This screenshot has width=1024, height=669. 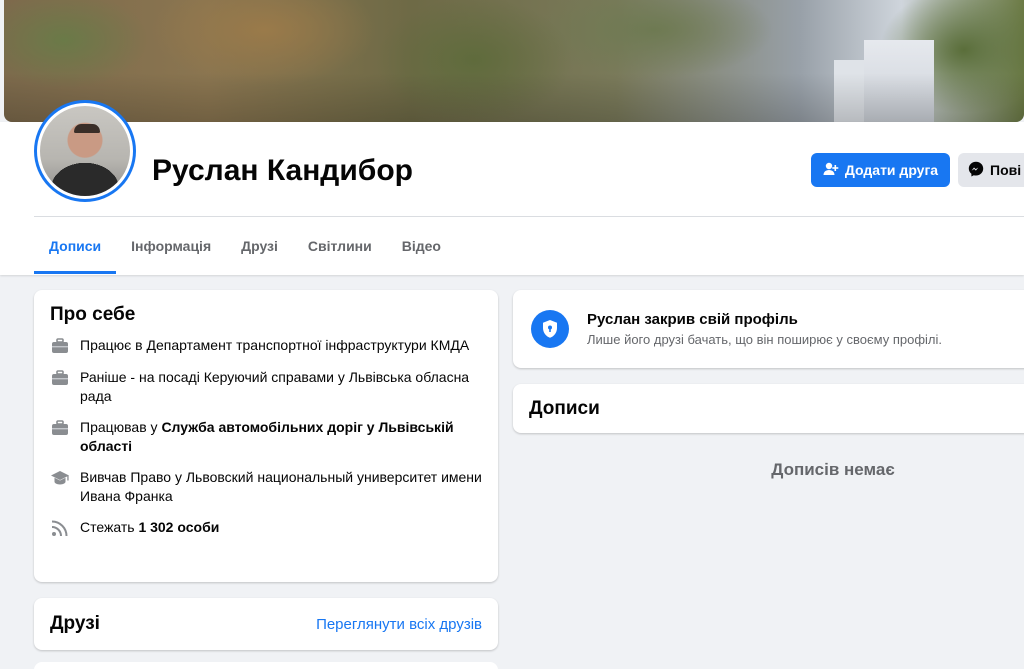 I want to click on rss-icon, so click(x=60, y=528).